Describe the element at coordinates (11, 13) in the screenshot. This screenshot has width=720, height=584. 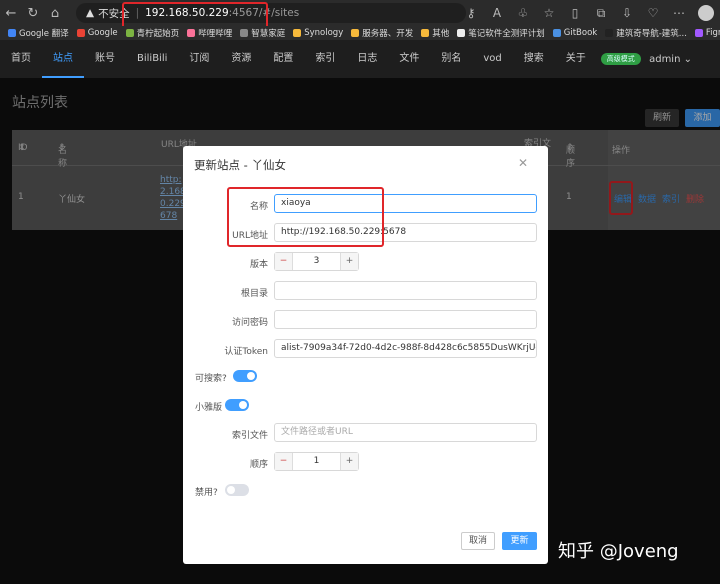
I see `back-icon: ←` at that location.